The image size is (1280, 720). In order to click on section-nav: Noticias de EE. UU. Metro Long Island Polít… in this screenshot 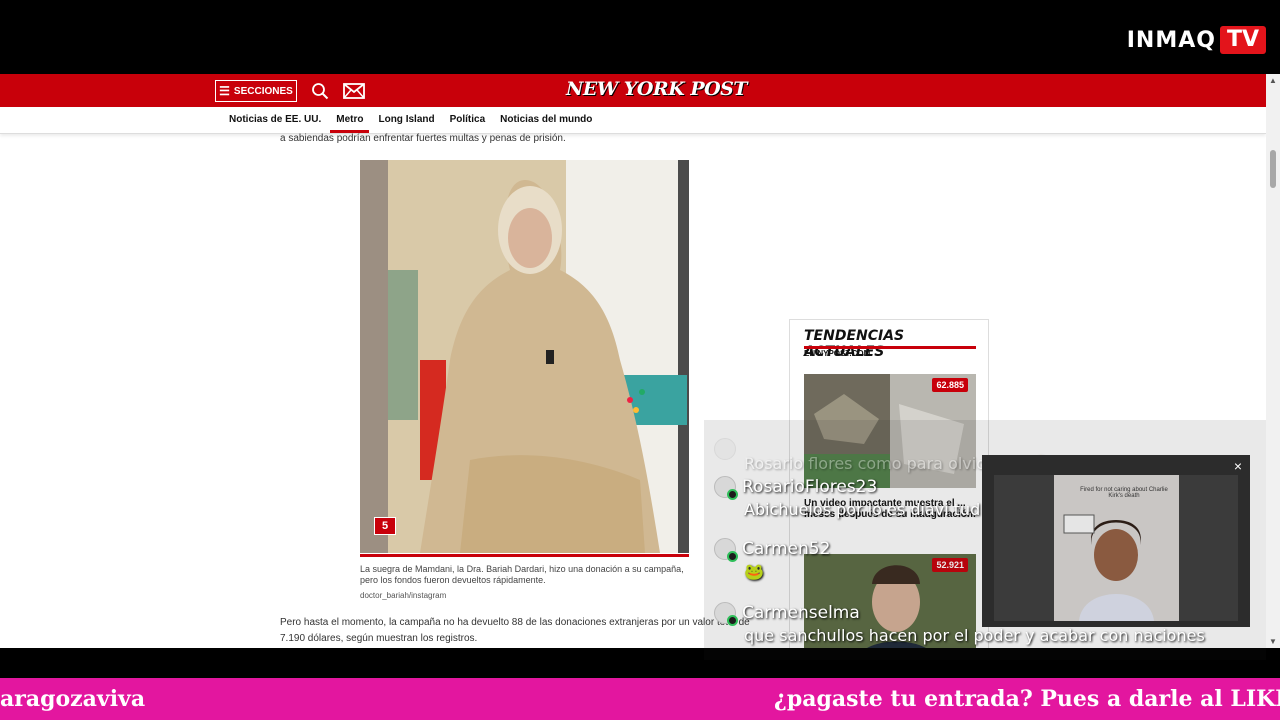, I will do `click(633, 120)`.